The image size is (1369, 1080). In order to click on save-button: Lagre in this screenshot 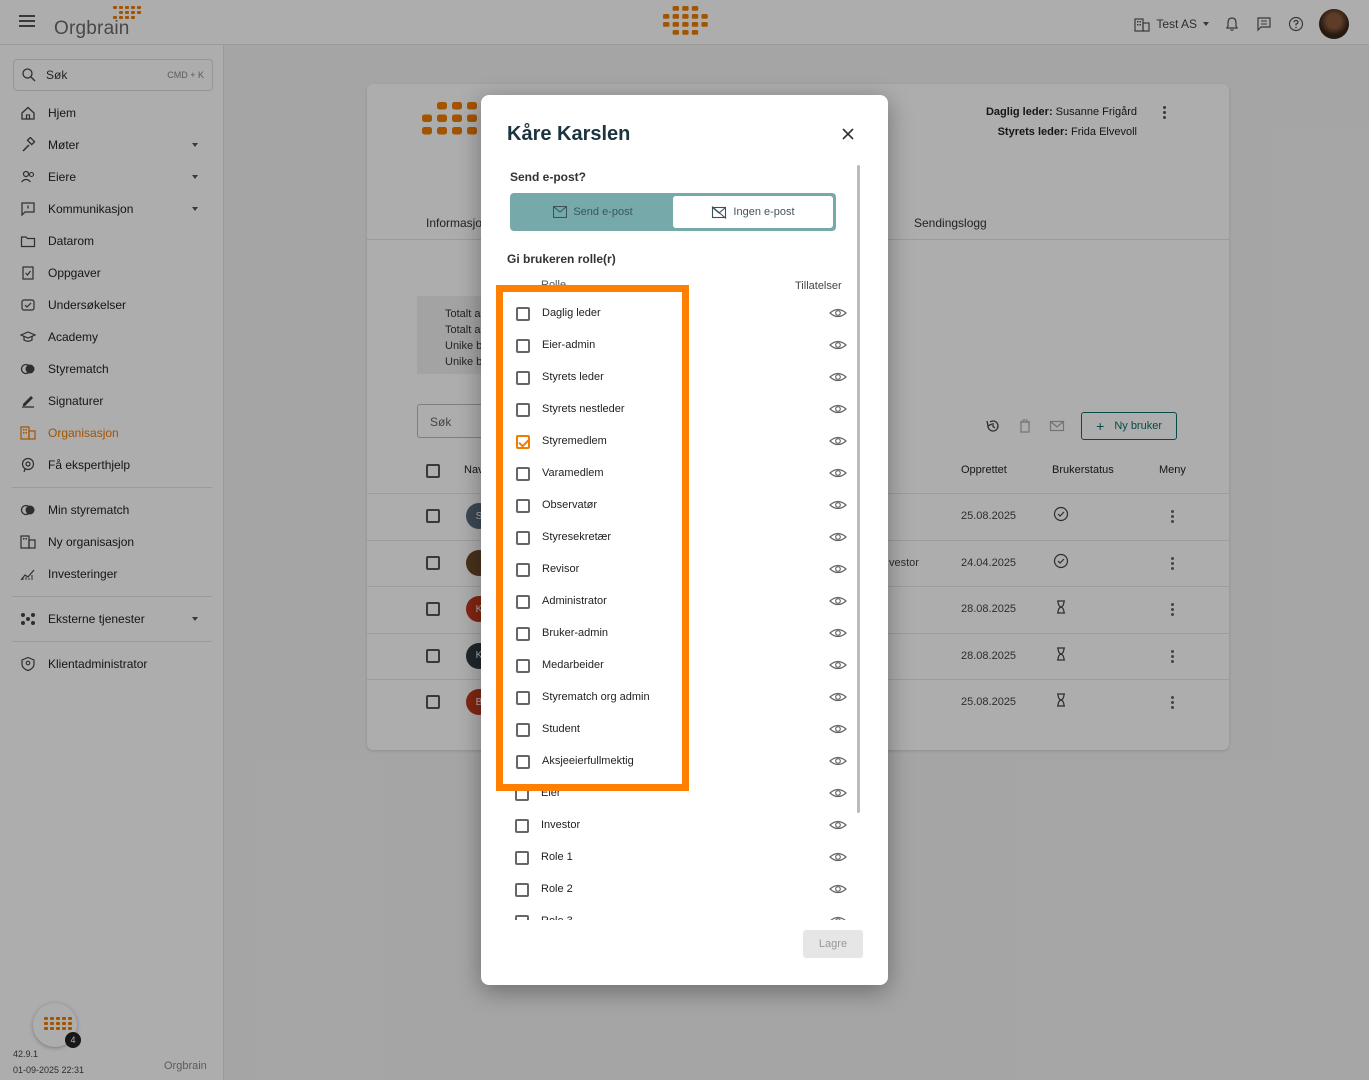, I will do `click(833, 944)`.